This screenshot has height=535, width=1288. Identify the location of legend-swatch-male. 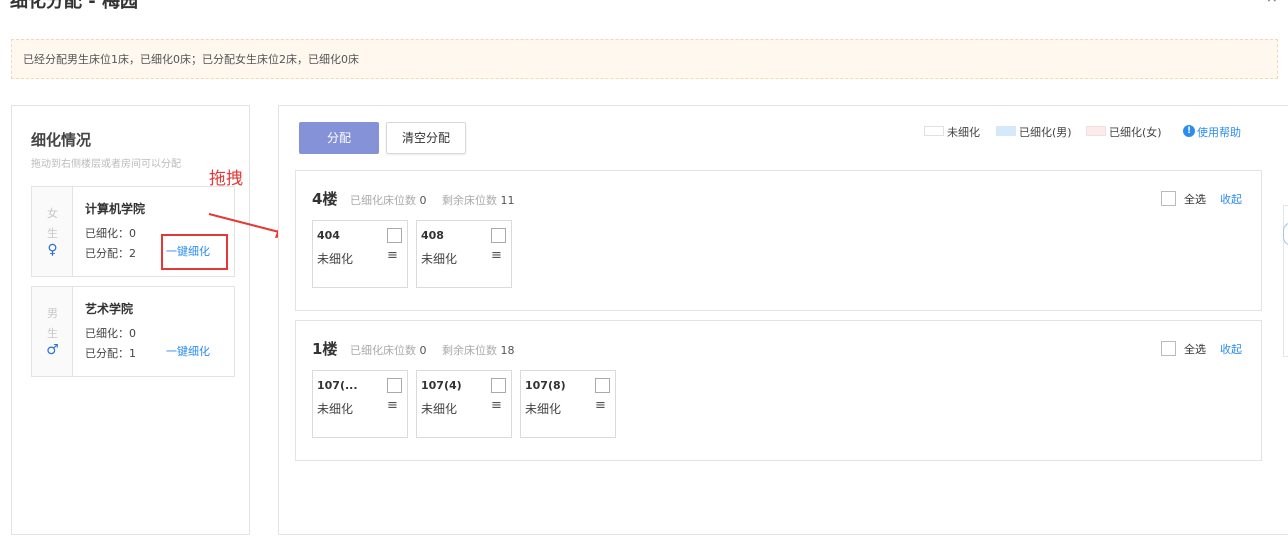
(1006, 131).